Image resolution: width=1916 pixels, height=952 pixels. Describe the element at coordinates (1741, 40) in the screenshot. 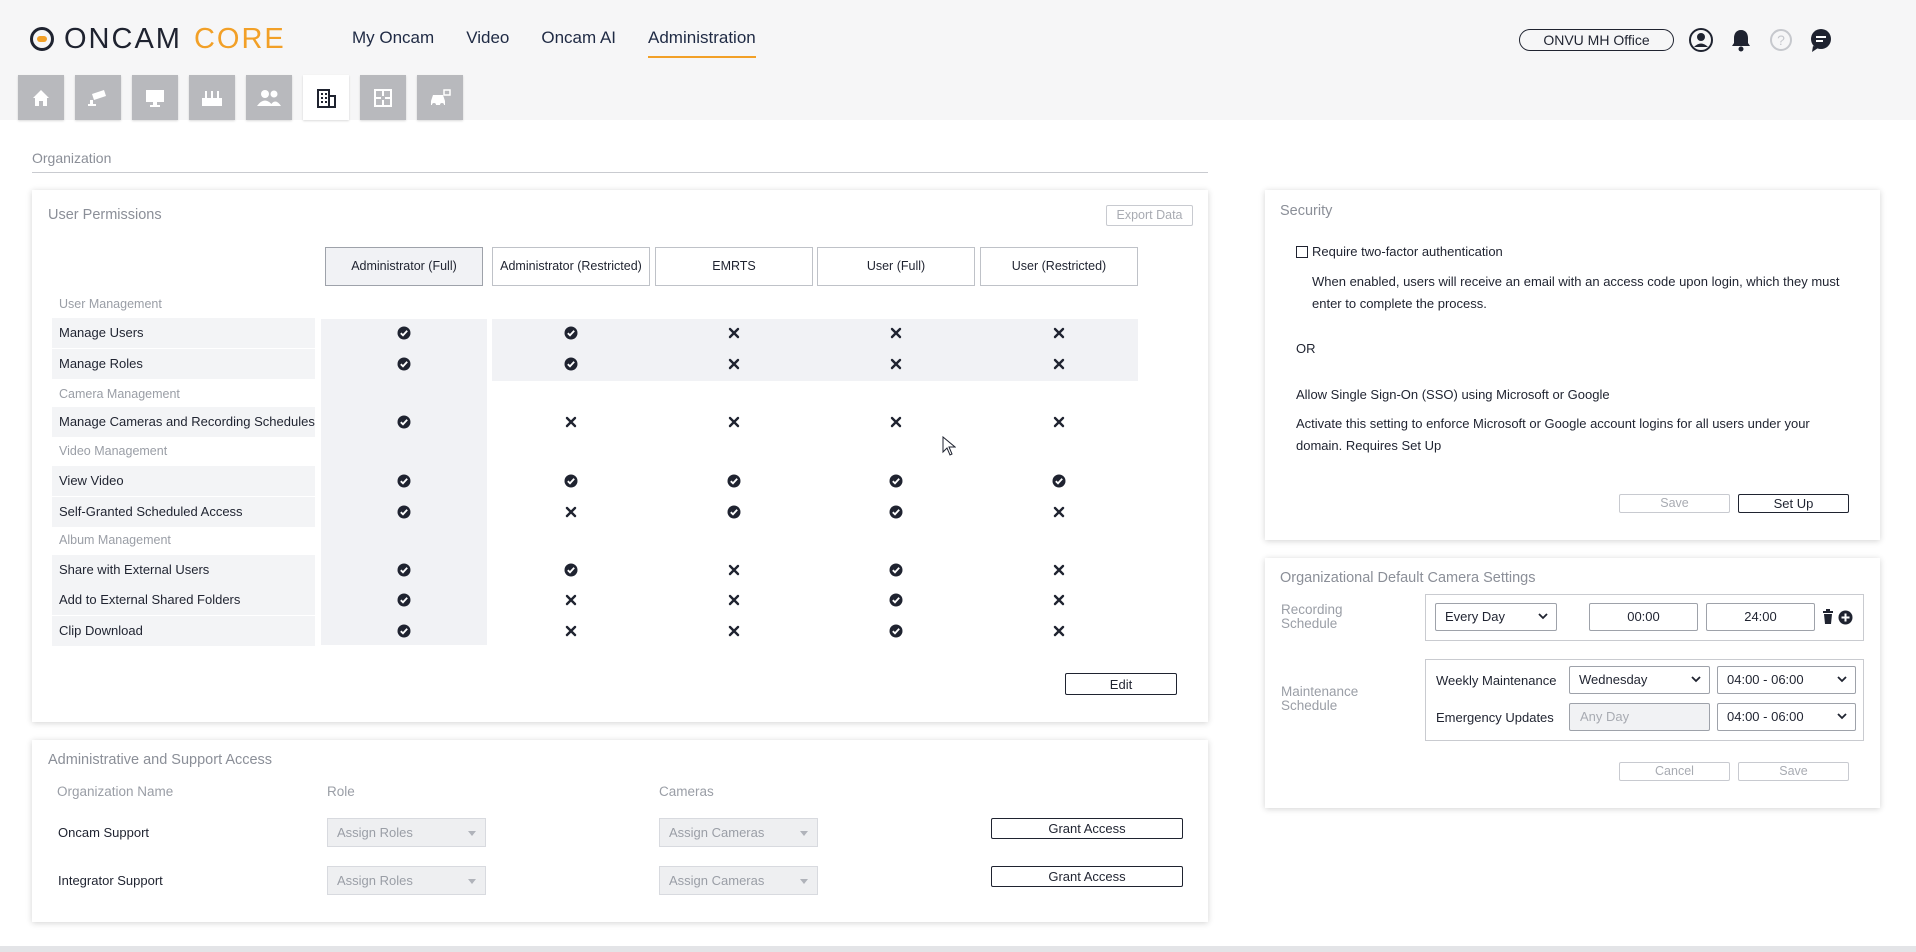

I see `notifications-bell-icon` at that location.